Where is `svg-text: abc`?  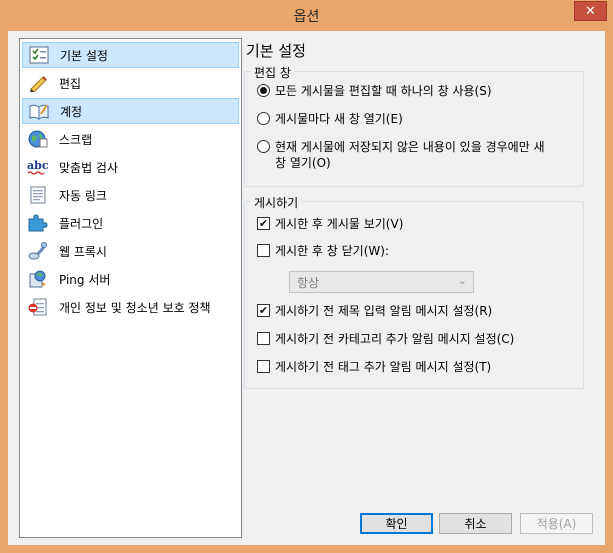
svg-text: abc is located at coordinates (38, 165).